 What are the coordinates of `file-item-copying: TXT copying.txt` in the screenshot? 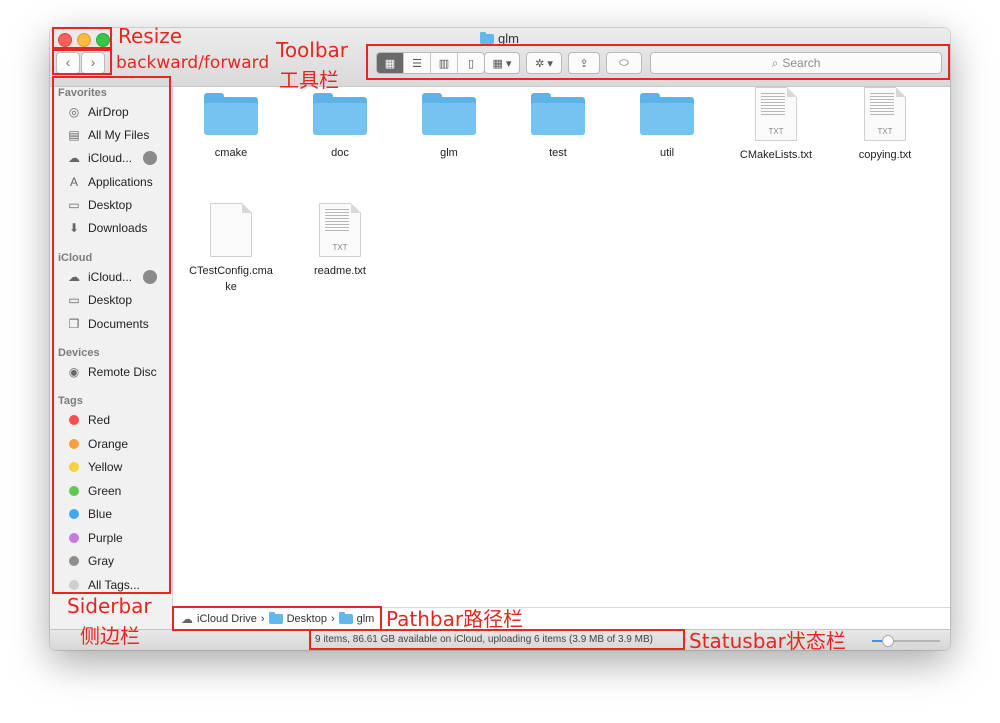 It's located at (885, 125).